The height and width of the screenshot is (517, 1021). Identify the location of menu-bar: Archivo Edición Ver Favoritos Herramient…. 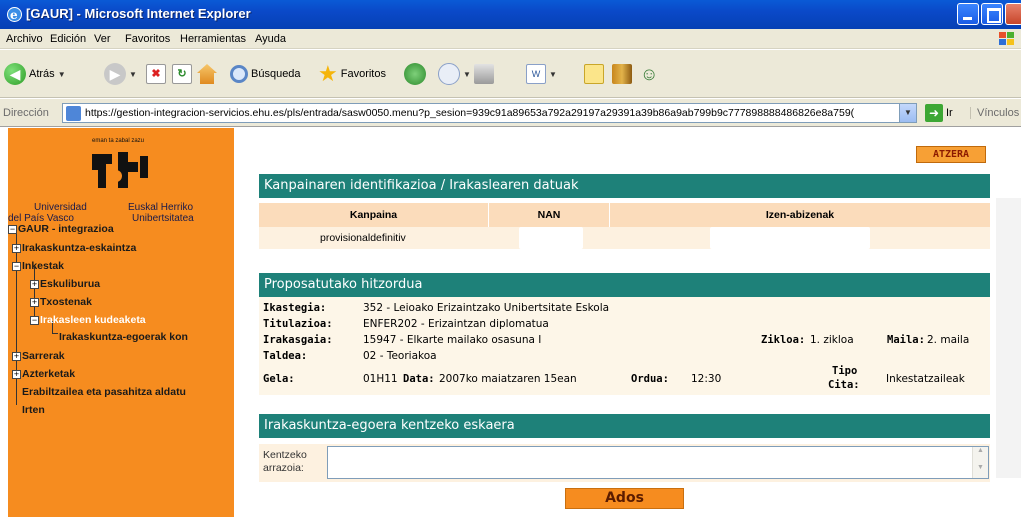
(510, 39).